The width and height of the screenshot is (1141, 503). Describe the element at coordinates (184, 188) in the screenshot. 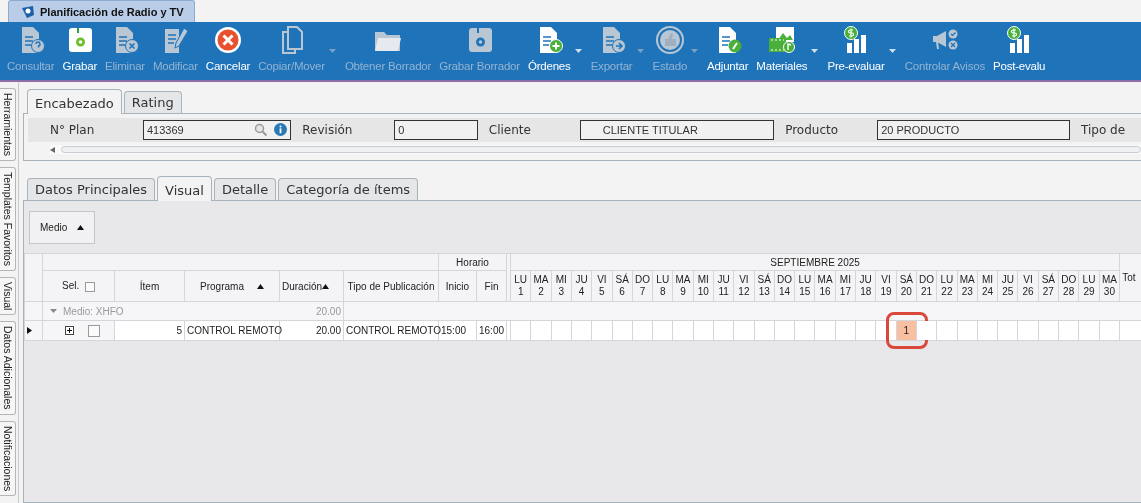

I see `tab: Visual` at that location.